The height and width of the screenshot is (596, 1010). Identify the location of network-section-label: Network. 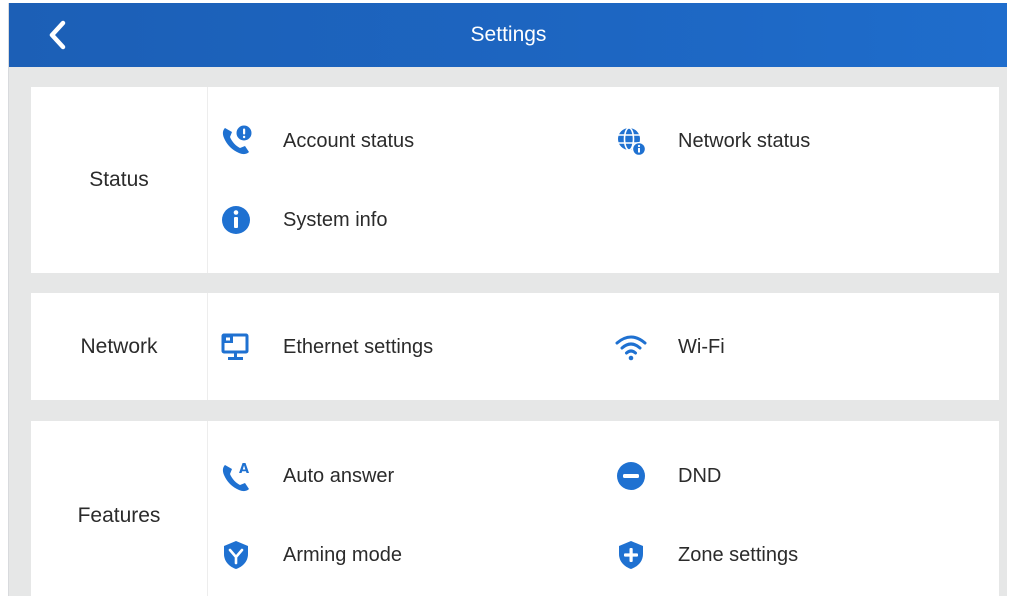
(119, 346).